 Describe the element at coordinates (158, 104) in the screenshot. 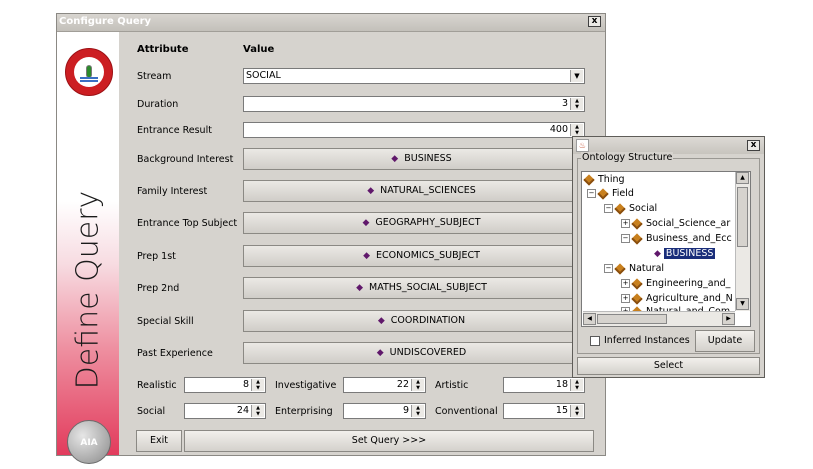

I see `duration-label: Duration` at that location.